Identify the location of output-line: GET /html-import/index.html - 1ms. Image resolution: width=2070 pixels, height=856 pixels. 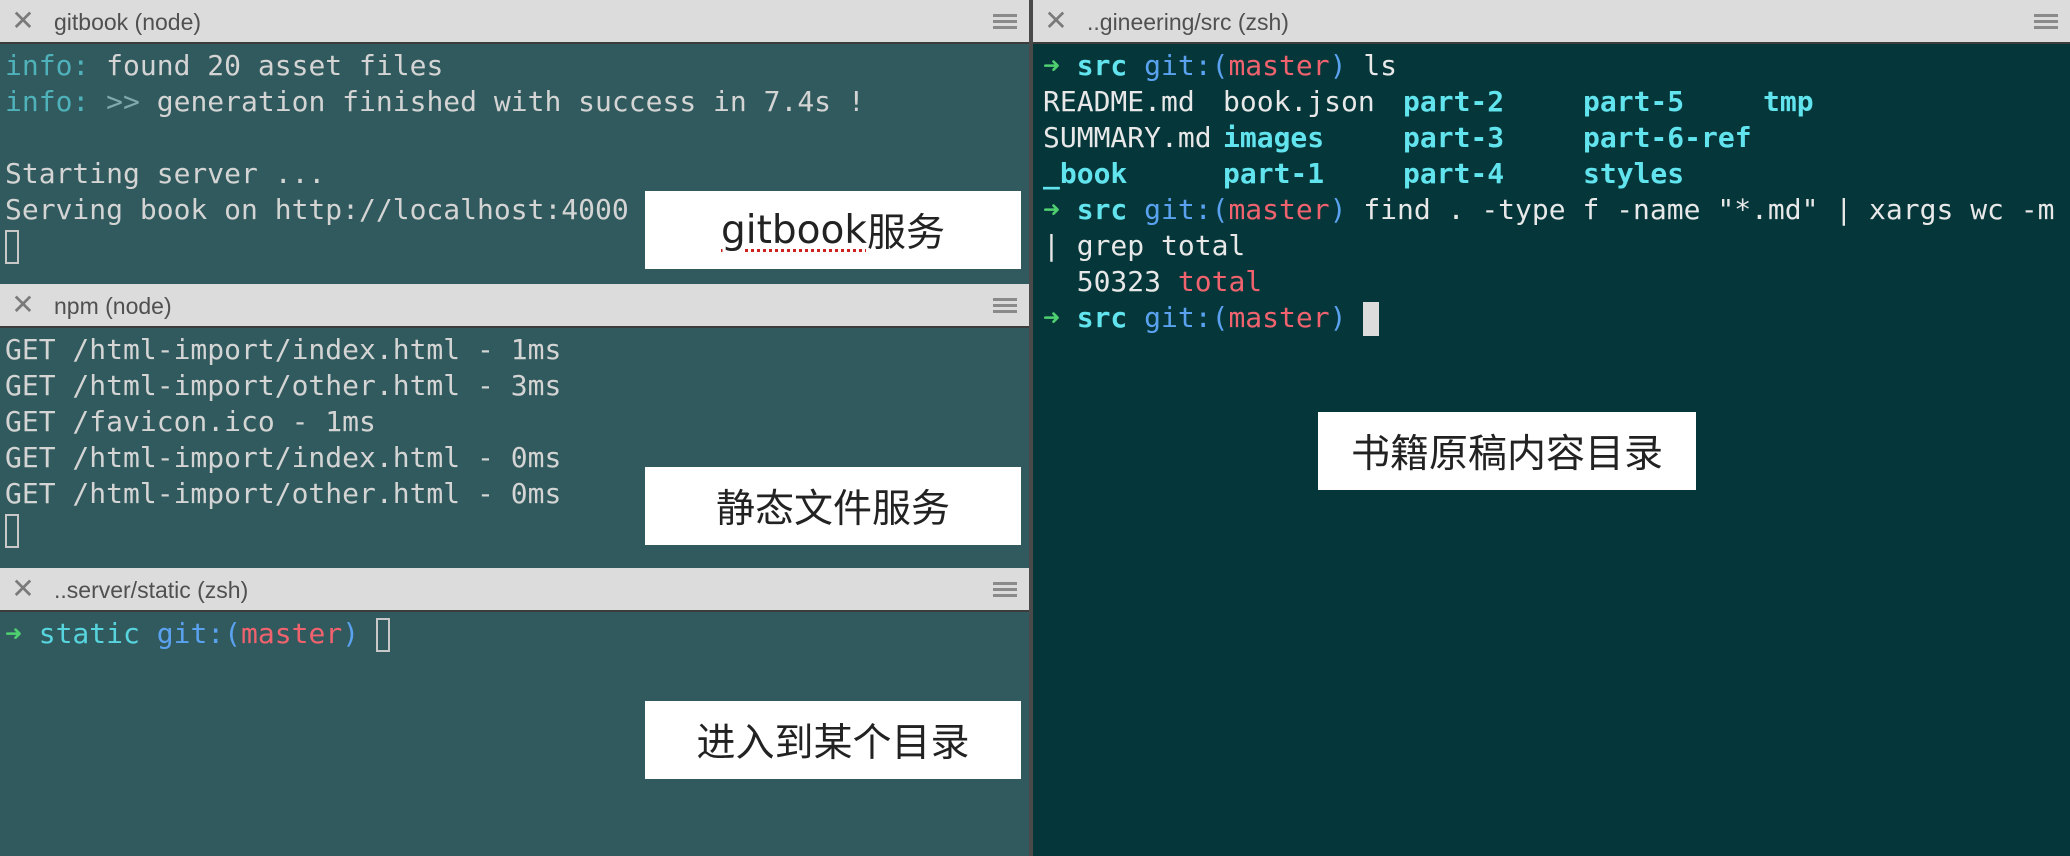
(283, 349).